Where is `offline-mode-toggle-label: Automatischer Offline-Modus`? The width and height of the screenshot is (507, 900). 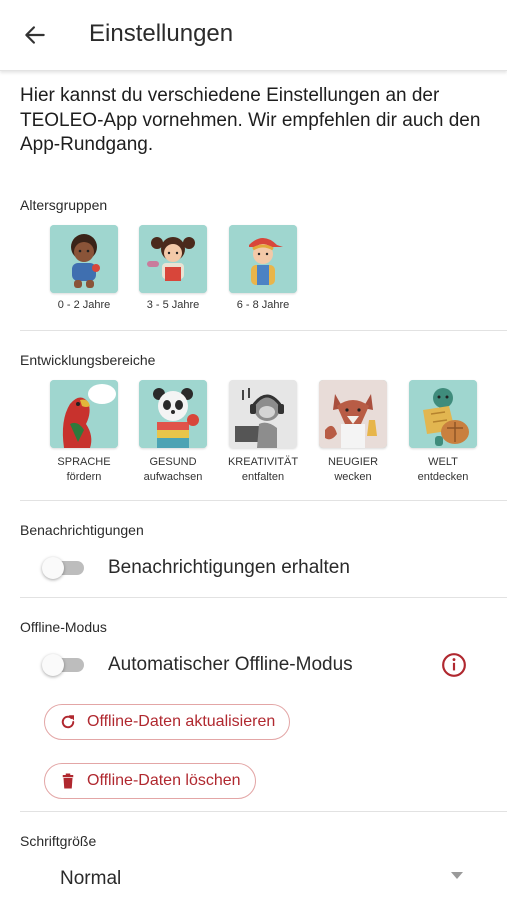 offline-mode-toggle-label: Automatischer Offline-Modus is located at coordinates (230, 664).